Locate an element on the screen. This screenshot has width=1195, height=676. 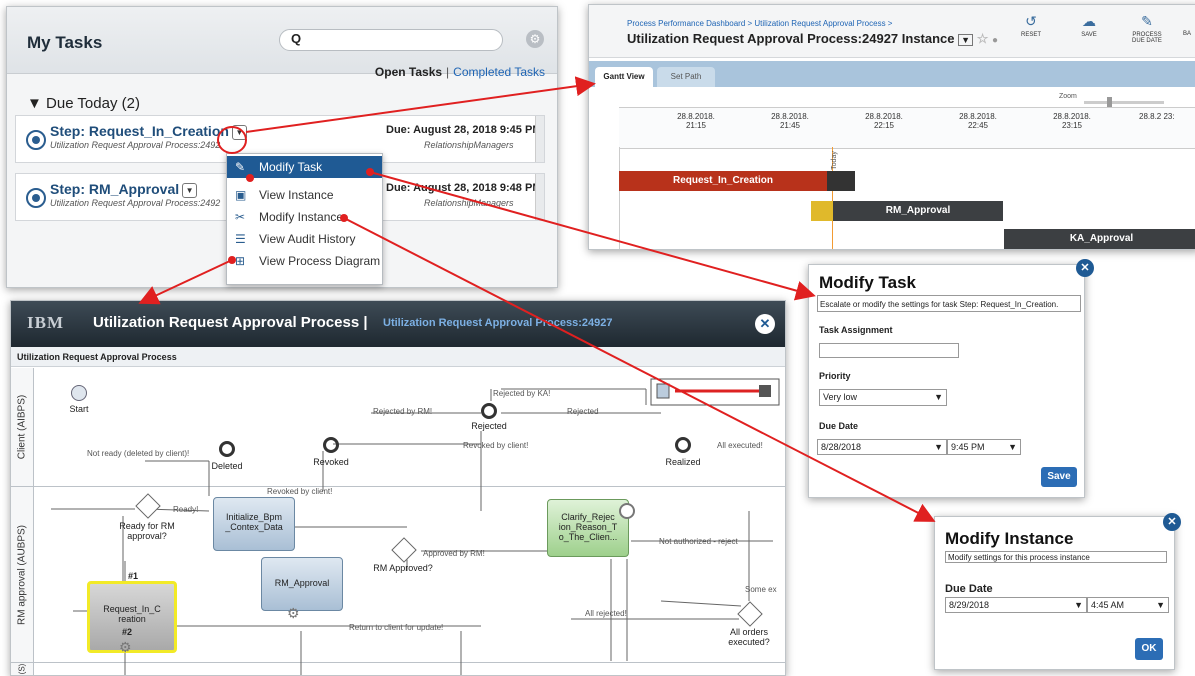
menu-item-process-diagram: ⊞ View Process Diagram is located at coordinates (304, 261).